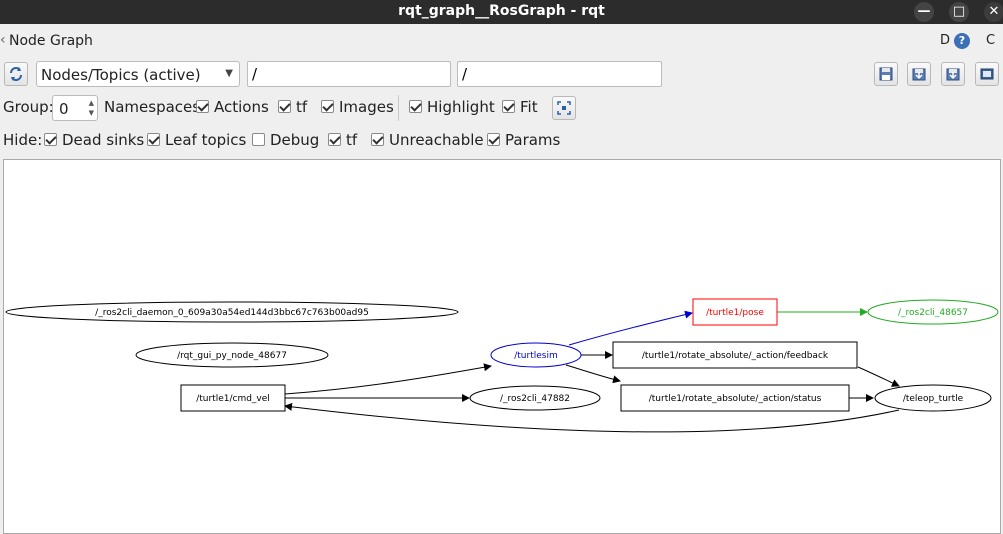 The width and height of the screenshot is (1003, 534). I want to click on graph-node-pose: /turtle1/pose, so click(735, 312).